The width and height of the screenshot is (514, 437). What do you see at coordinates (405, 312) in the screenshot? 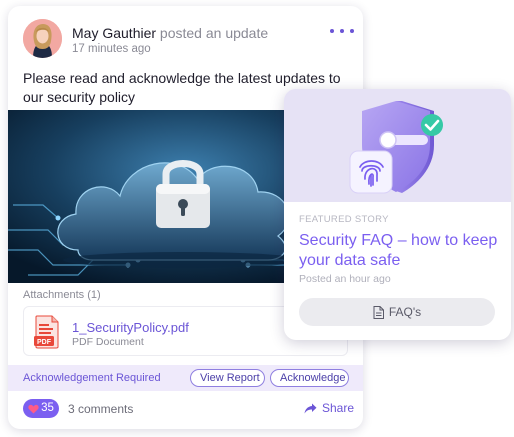
I see `faq-button-label: FAQ's` at bounding box center [405, 312].